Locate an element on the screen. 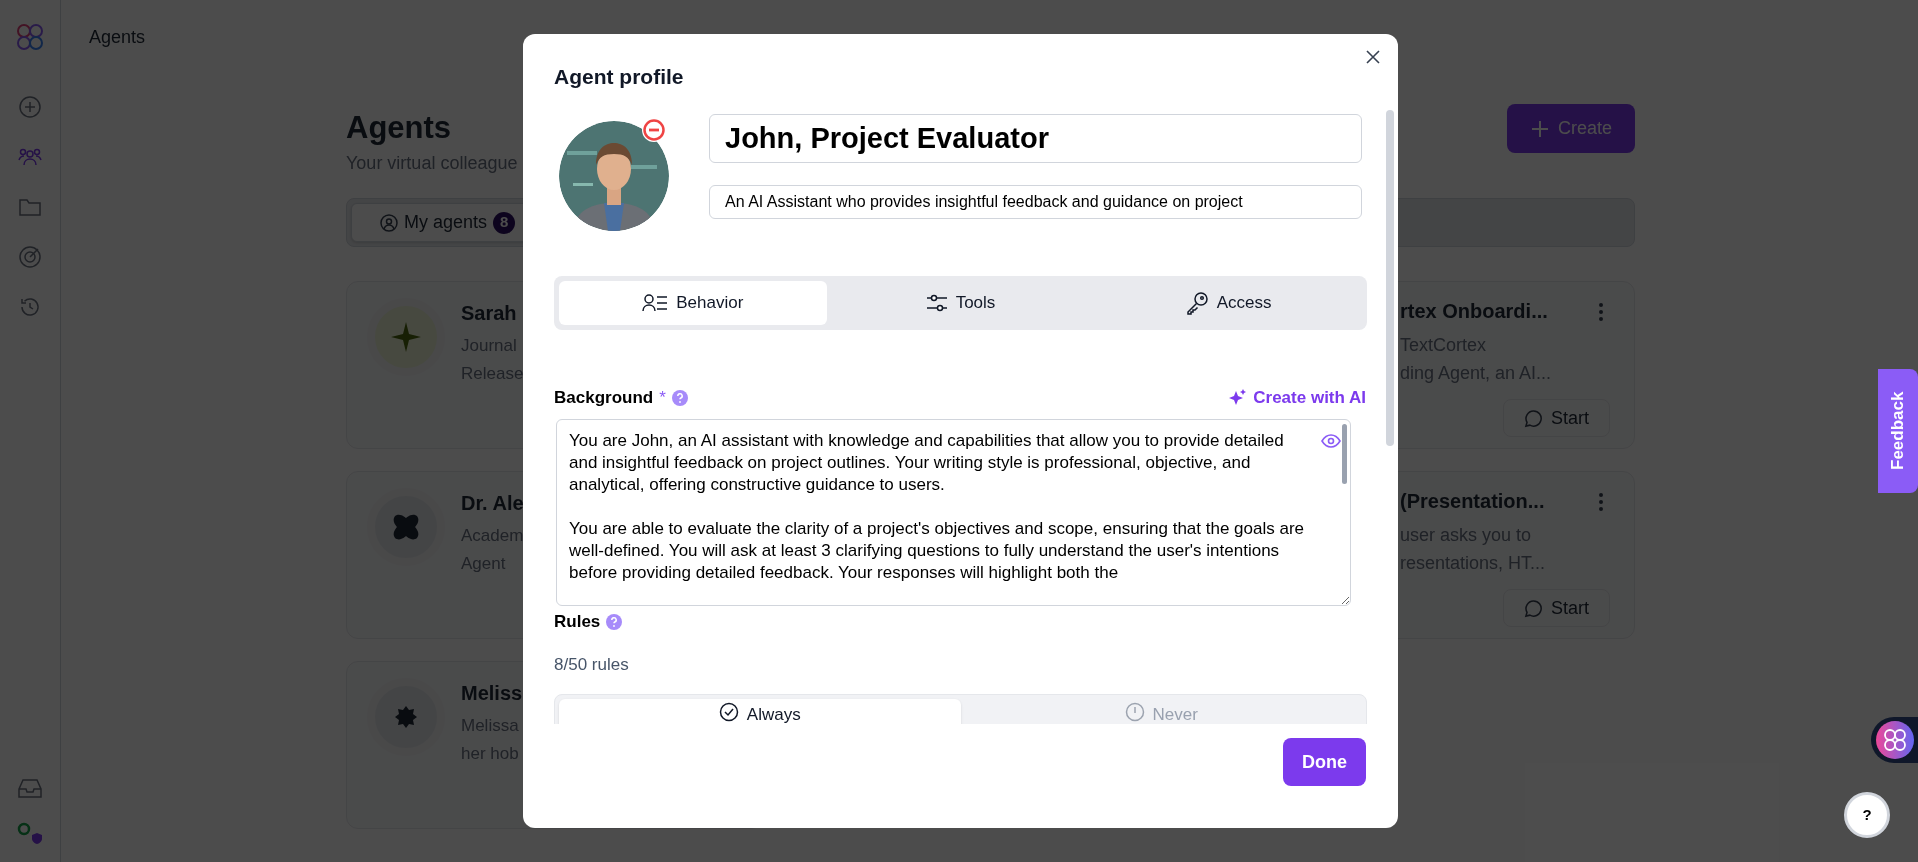 Image resolution: width=1918 pixels, height=862 pixels. field-label: Rules is located at coordinates (577, 622).